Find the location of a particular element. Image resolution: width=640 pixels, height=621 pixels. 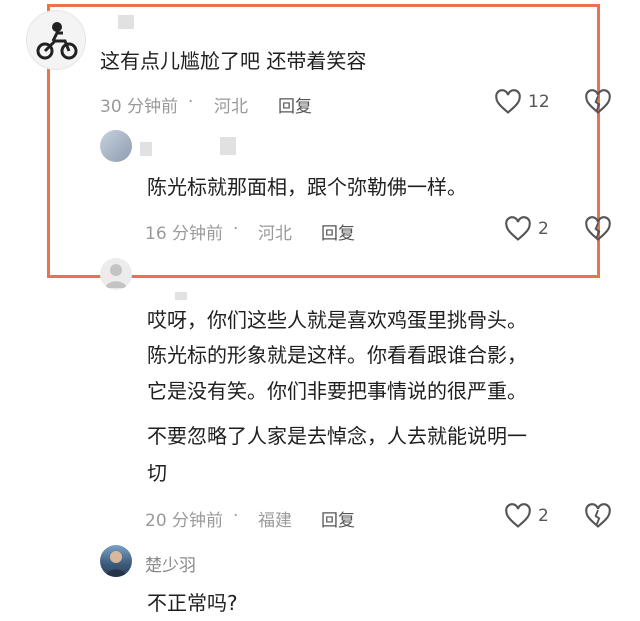

like-button: 12 is located at coordinates (522, 102).